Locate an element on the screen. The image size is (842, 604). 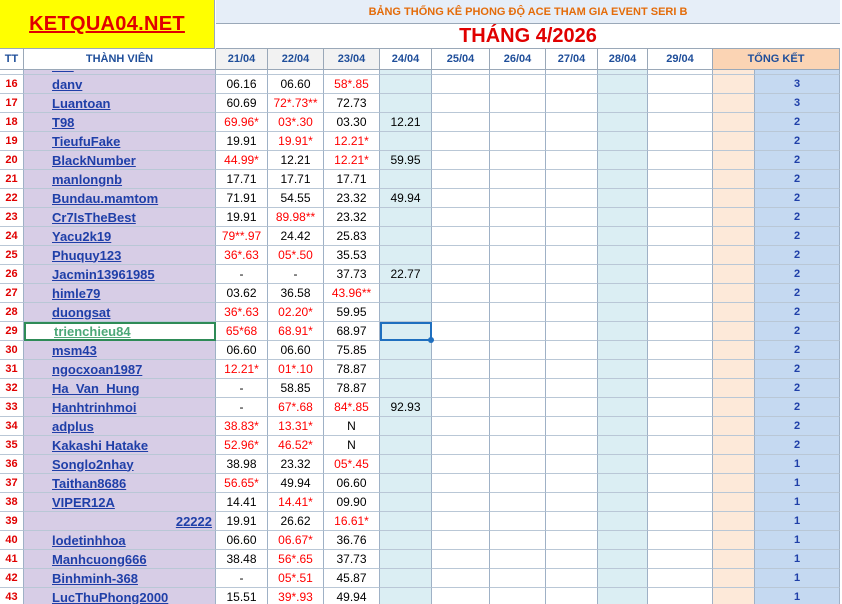
row-number: 31 is located at coordinates (12, 369).